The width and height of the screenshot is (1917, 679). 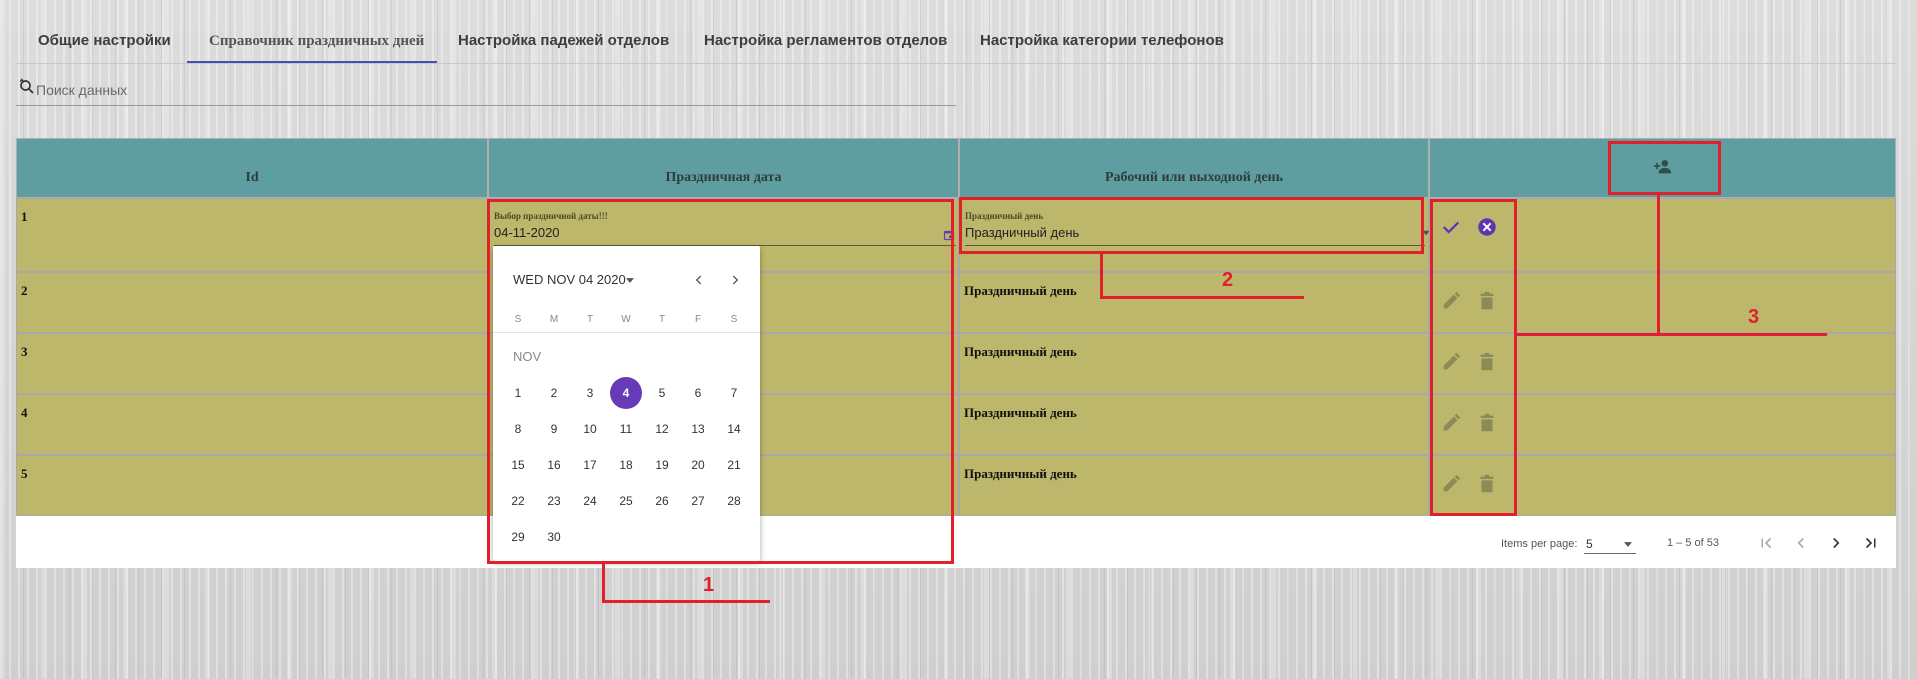 I want to click on header-holiday-date: Праздничная дата, so click(x=723, y=168).